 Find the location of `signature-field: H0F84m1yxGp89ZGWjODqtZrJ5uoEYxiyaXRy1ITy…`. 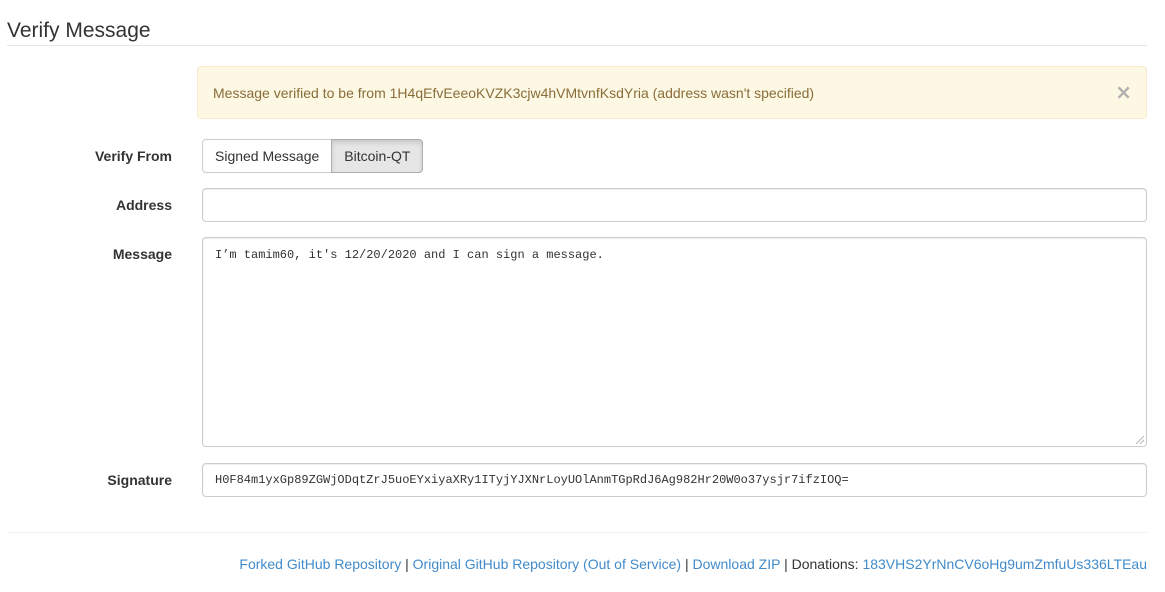

signature-field: H0F84m1yxGp89ZGWjODqtZrJ5uoEYxiyaXRy1ITy… is located at coordinates (674, 480).